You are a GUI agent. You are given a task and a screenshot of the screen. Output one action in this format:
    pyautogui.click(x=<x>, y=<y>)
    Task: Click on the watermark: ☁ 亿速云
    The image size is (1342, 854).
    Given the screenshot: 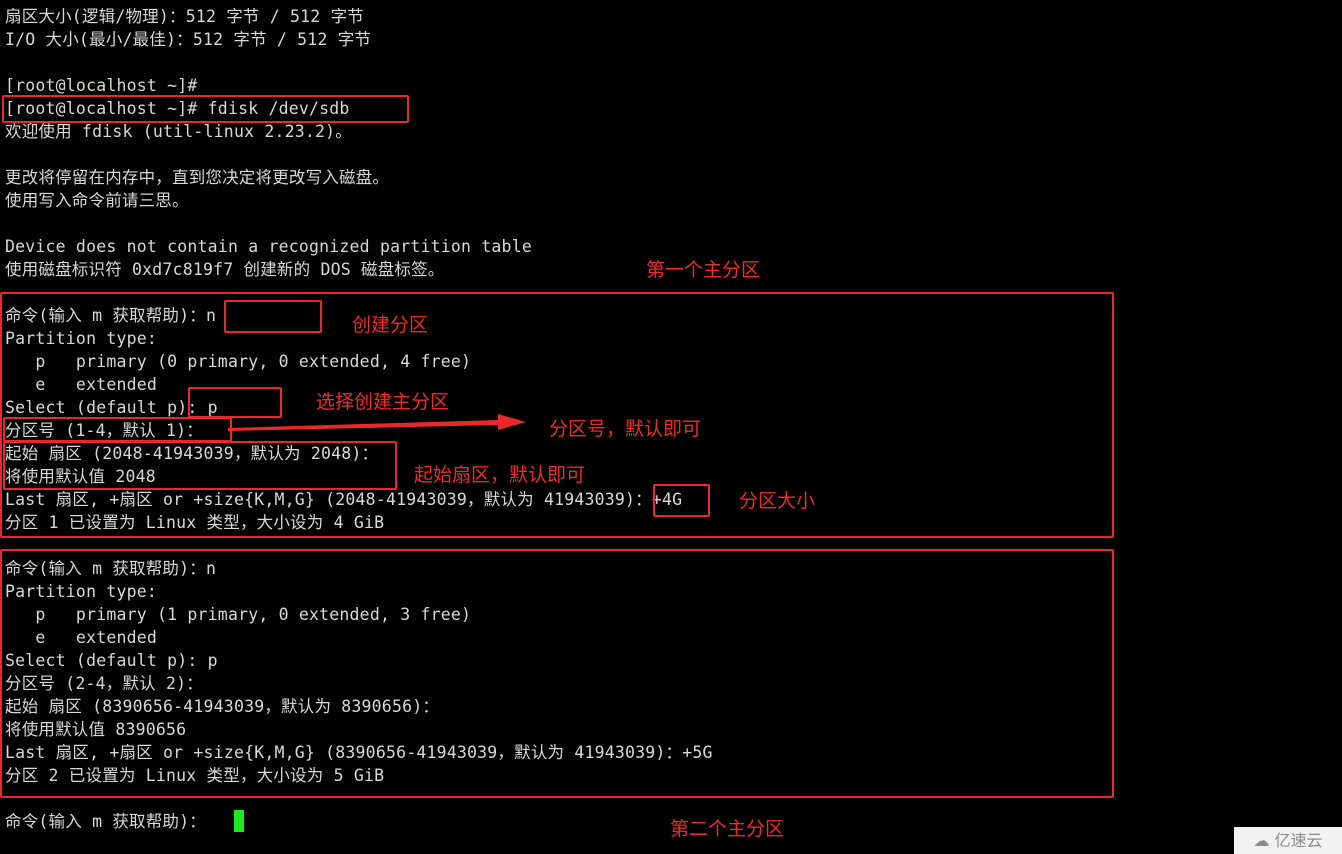 What is the action you would take?
    pyautogui.click(x=1288, y=840)
    